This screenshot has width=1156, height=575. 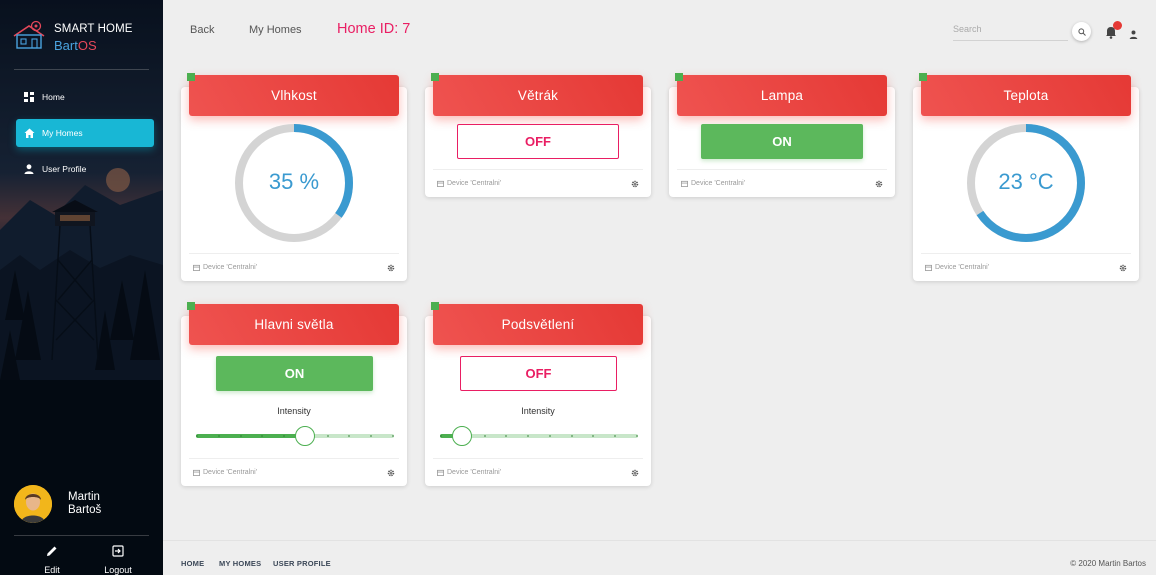 What do you see at coordinates (62, 133) in the screenshot?
I see `sidebar-item-label: My Homes` at bounding box center [62, 133].